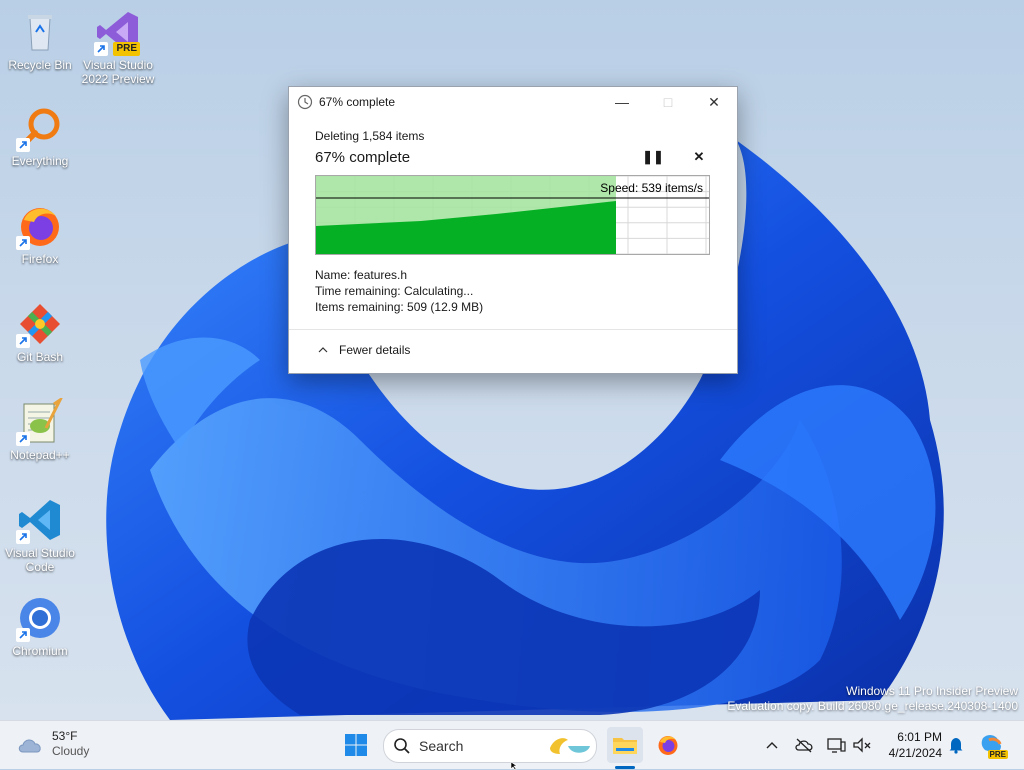  Describe the element at coordinates (359, 307) in the screenshot. I see `items-remaining-label: Items remaining:` at that location.